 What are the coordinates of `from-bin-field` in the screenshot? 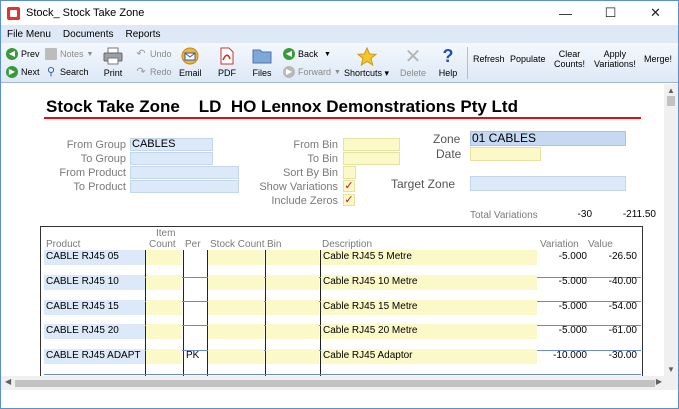 It's located at (371, 144).